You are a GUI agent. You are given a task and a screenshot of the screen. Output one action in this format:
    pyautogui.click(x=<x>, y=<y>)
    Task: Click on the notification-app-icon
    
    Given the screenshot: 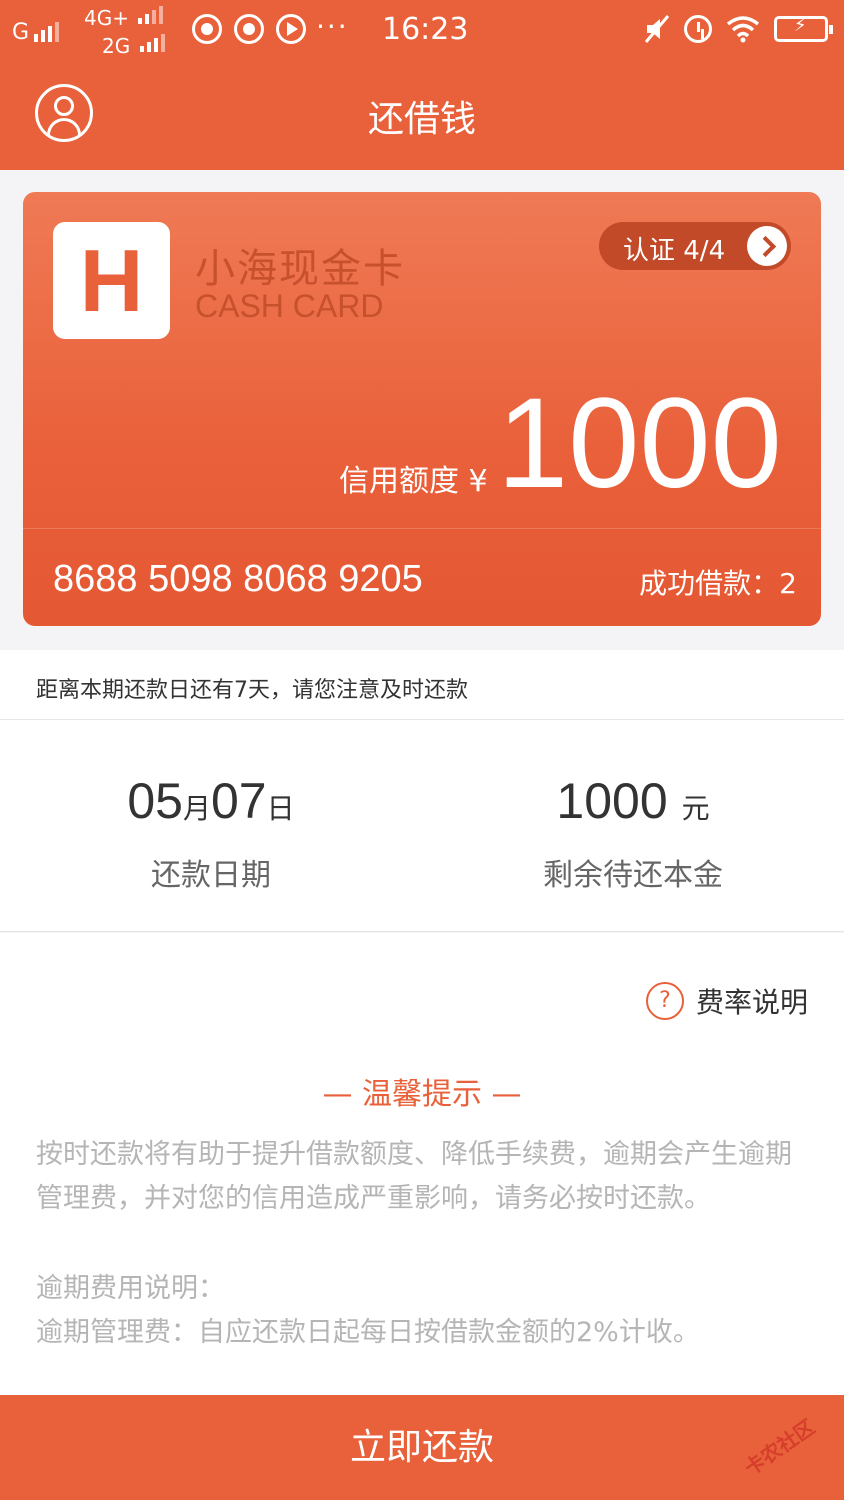 What is the action you would take?
    pyautogui.click(x=207, y=29)
    